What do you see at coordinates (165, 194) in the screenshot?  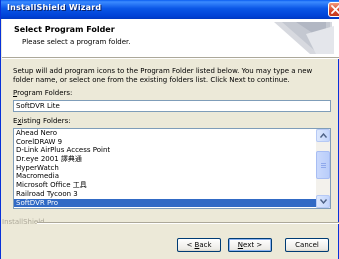 I see `folder-list-item: Railroad Tycoon 3` at bounding box center [165, 194].